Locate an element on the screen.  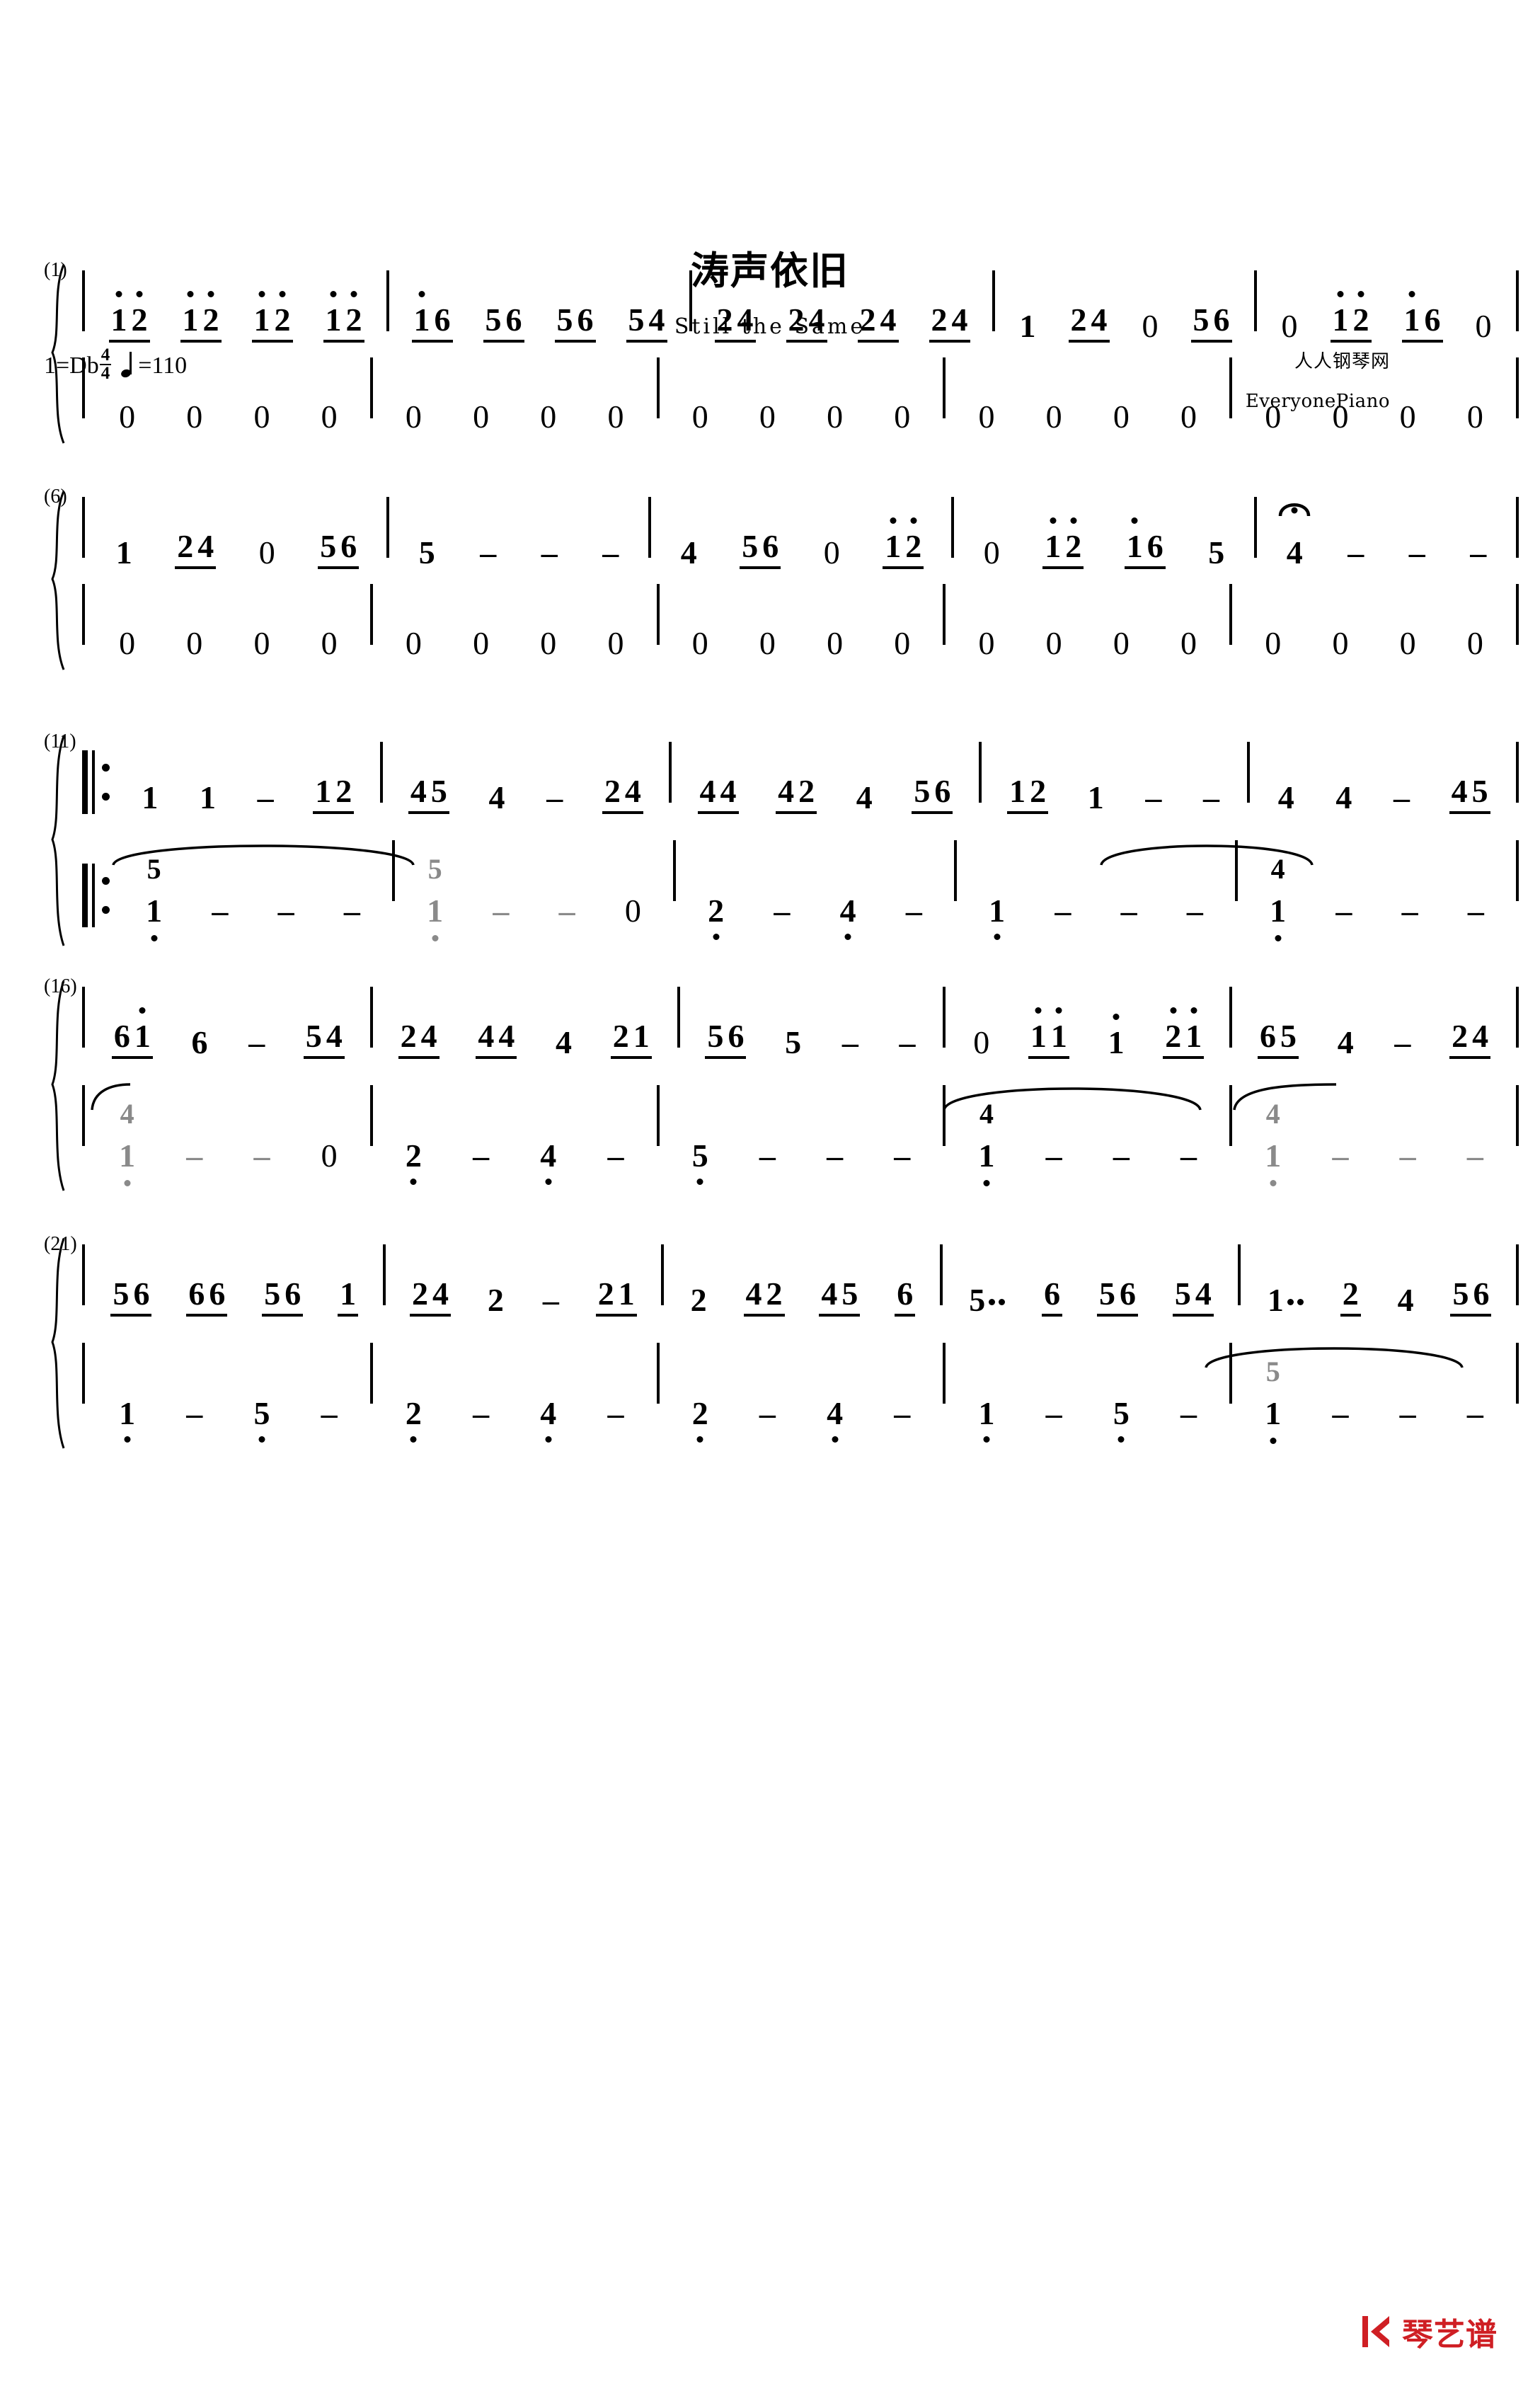
measure-11: 1 1 – 12 is located at coordinates (247, 772).